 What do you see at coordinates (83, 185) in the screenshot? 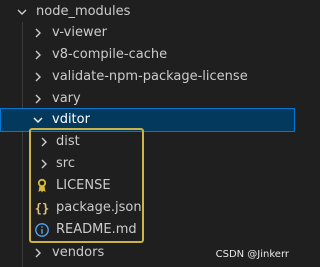
I see `tree-item-label: LICENSE` at bounding box center [83, 185].